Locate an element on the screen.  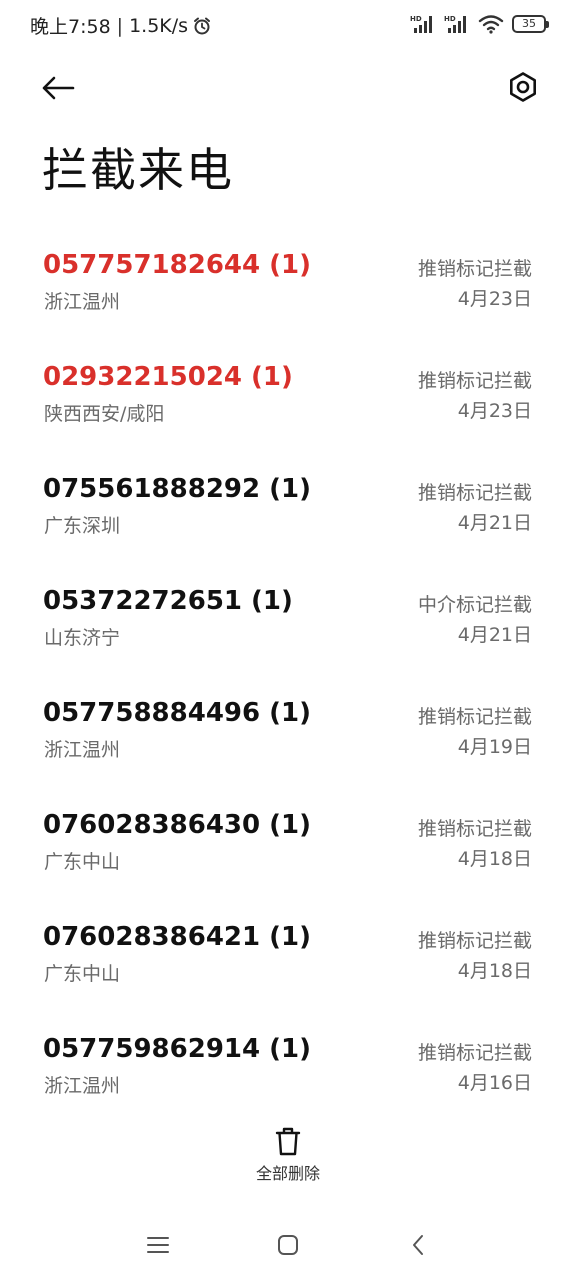
delete-all-label: 全部删除 is located at coordinates (287, 1173).